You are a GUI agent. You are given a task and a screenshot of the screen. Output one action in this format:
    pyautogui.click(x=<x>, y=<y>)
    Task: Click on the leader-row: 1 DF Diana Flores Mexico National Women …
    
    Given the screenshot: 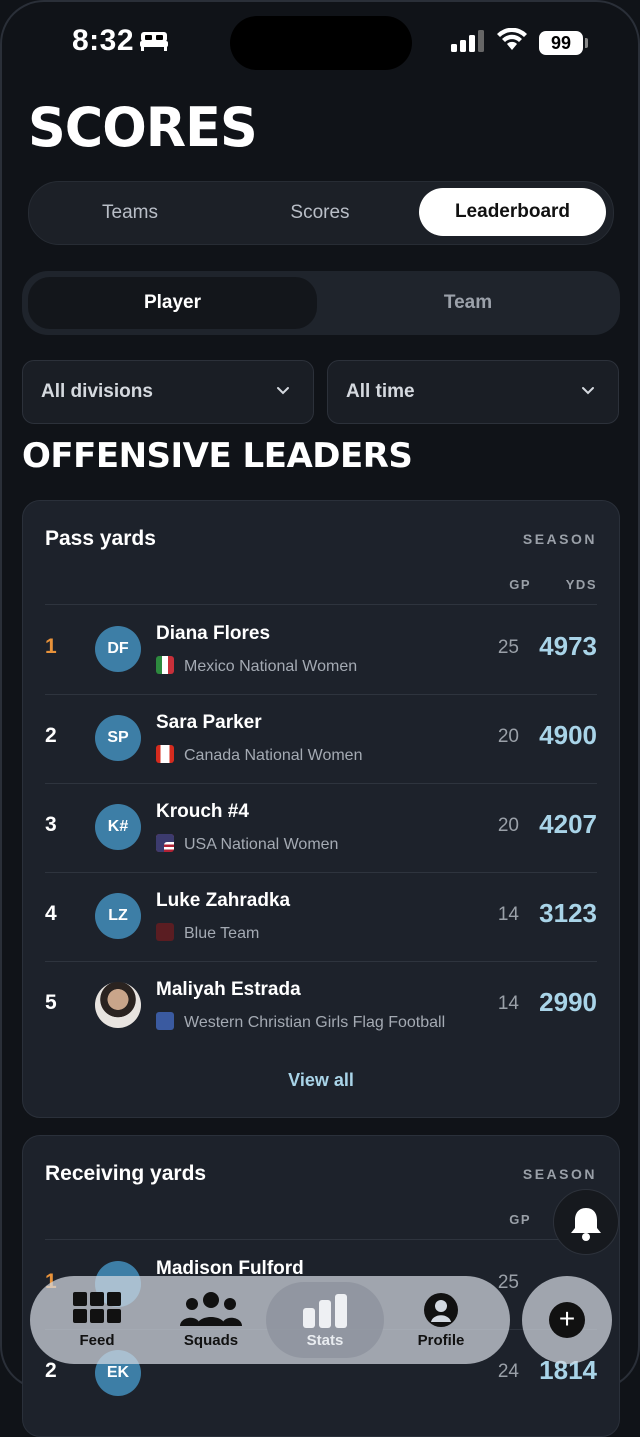 What is the action you would take?
    pyautogui.click(x=321, y=649)
    